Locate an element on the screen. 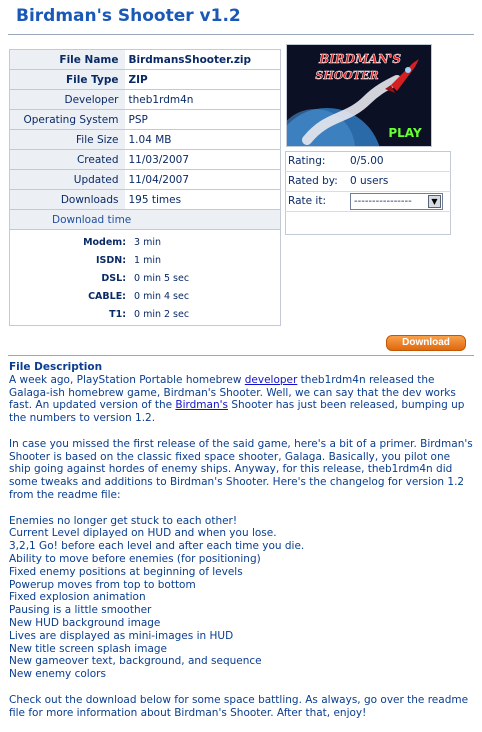 The width and height of the screenshot is (482, 732). speed-value: 0 min 5 sec is located at coordinates (162, 278).